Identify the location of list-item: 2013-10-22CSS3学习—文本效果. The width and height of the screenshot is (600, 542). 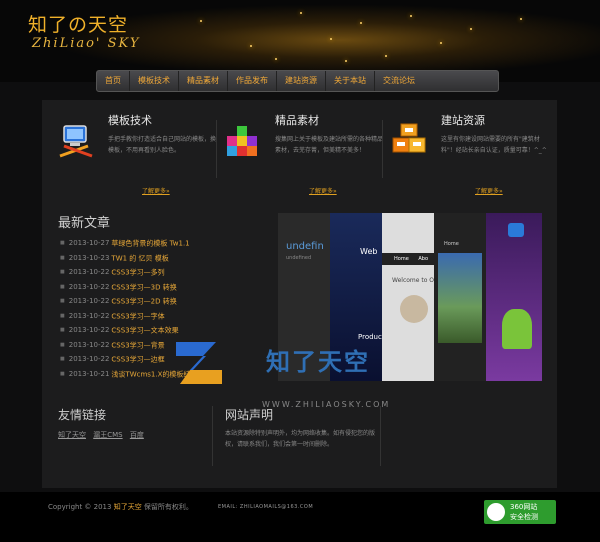
(160, 330).